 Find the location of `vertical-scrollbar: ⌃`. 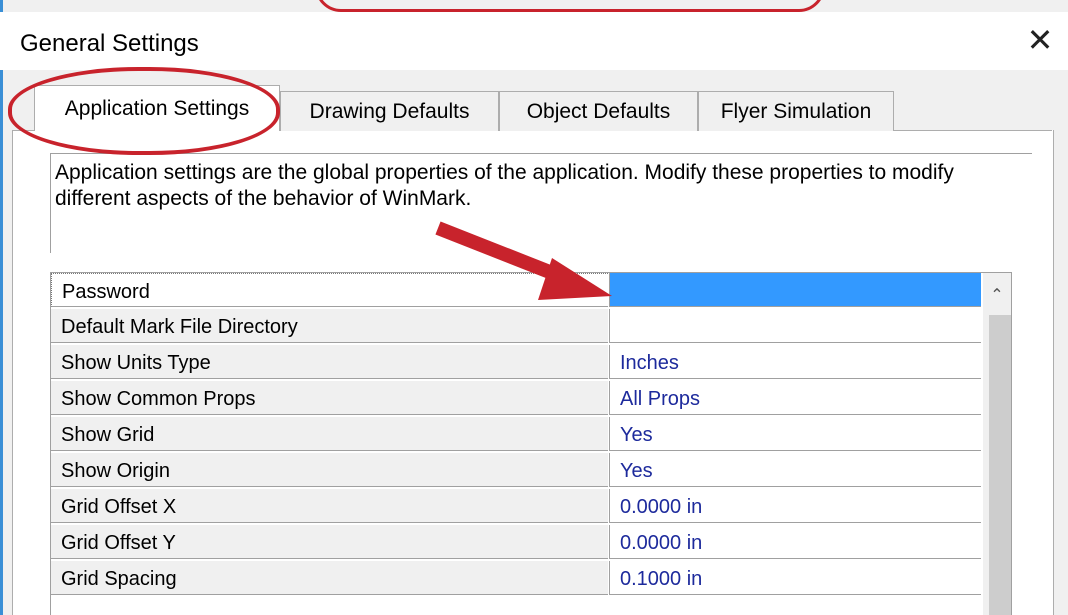

vertical-scrollbar: ⌃ is located at coordinates (997, 444).